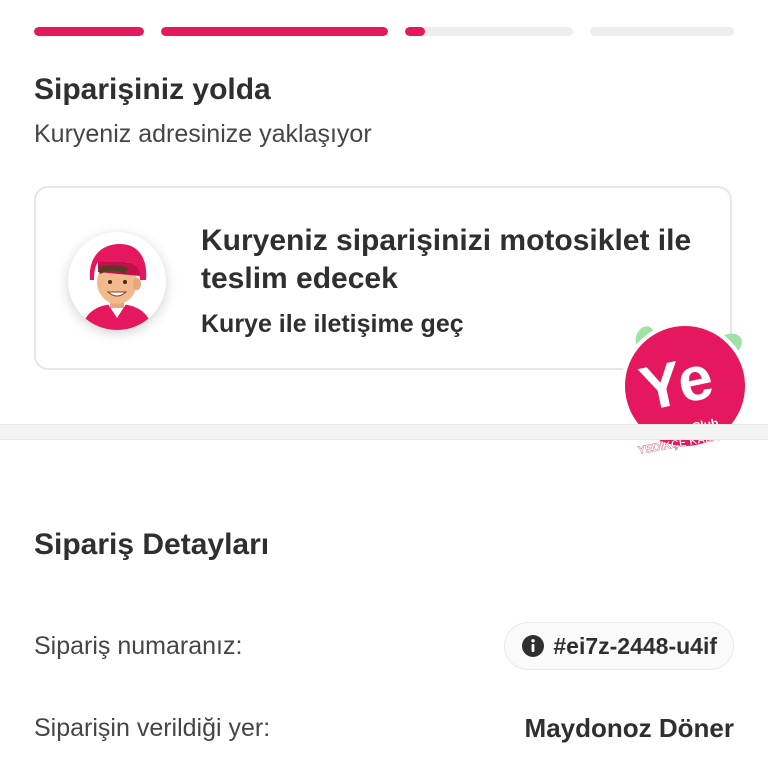 The width and height of the screenshot is (768, 768). I want to click on yeclub-logo-text: Ye, so click(676, 383).